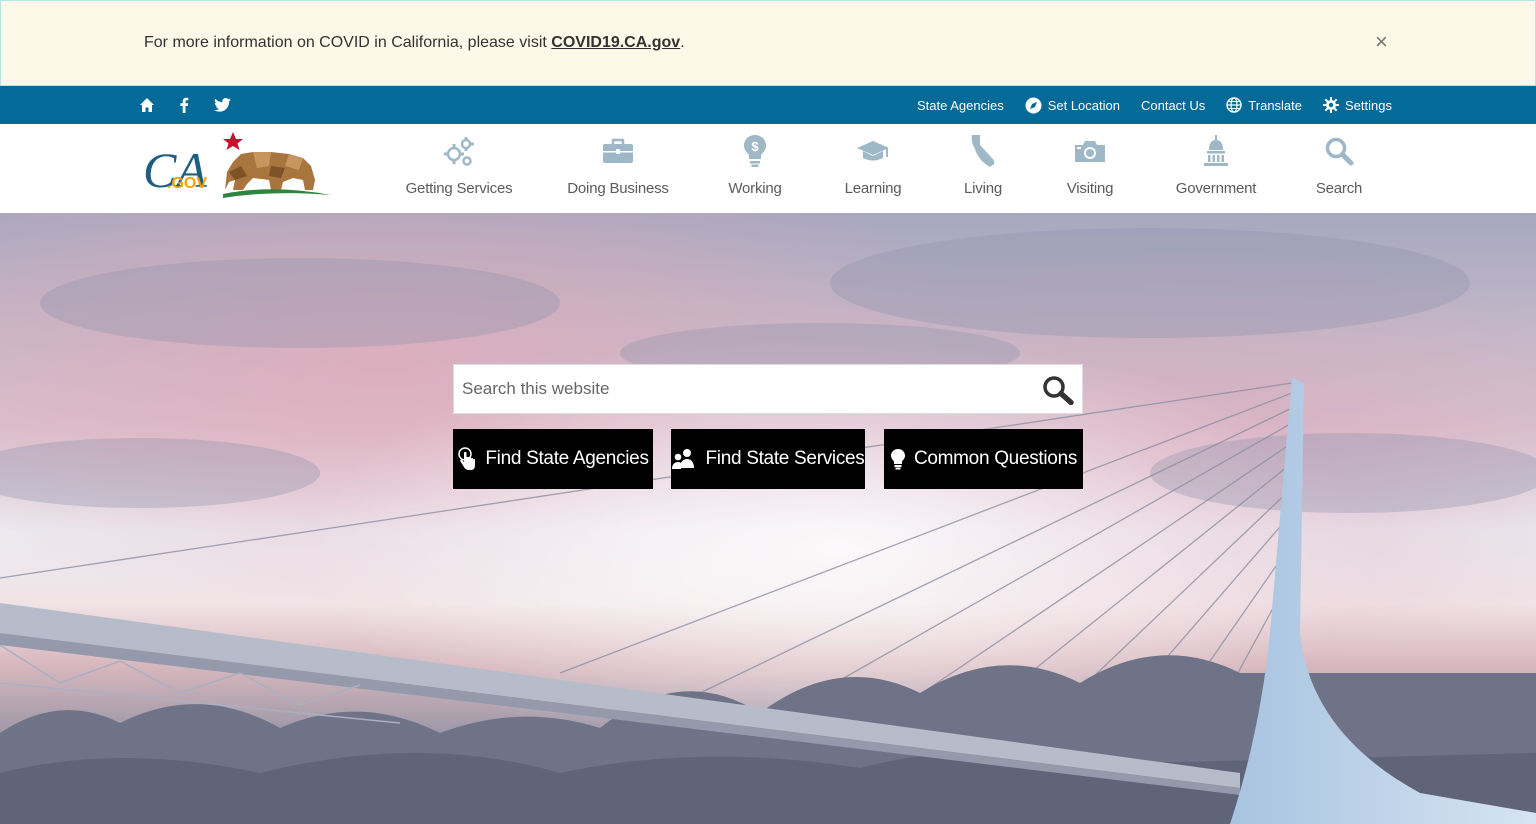 The image size is (1536, 824). I want to click on nav-learning: Learning, so click(873, 170).